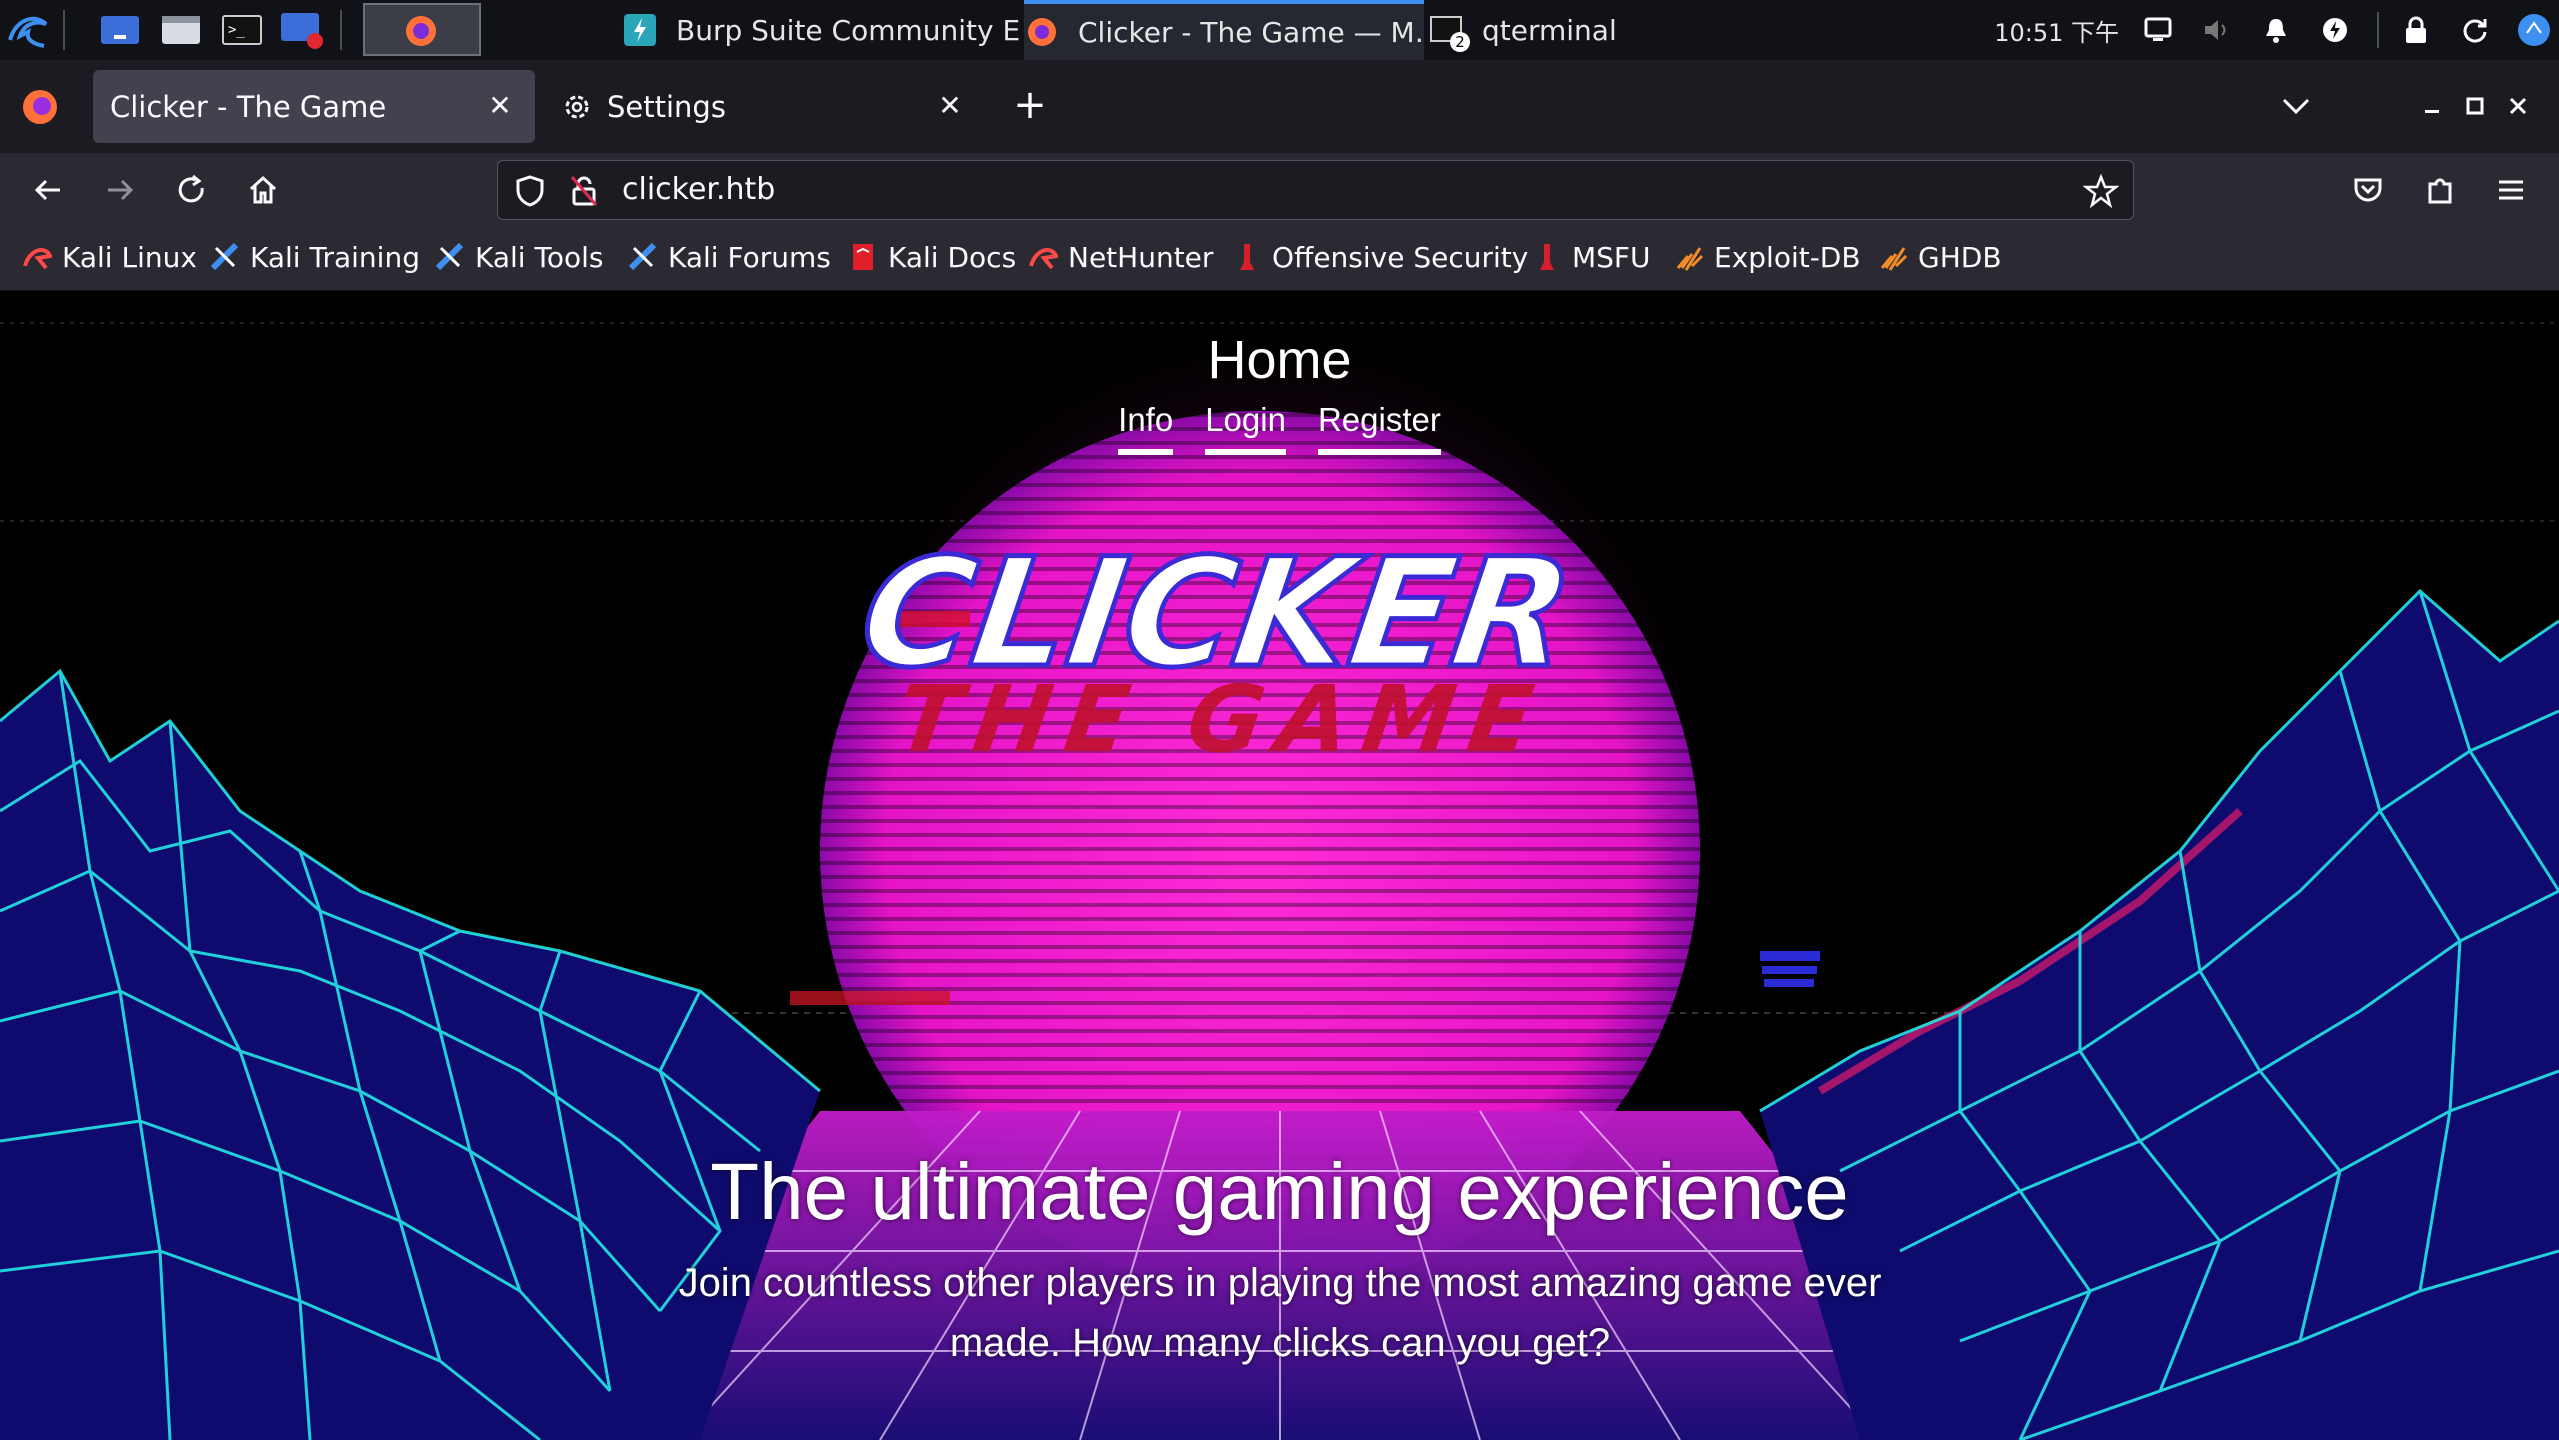 The image size is (2559, 1440). Describe the element at coordinates (1611, 257) in the screenshot. I see `bookmark-label: MSFU` at that location.